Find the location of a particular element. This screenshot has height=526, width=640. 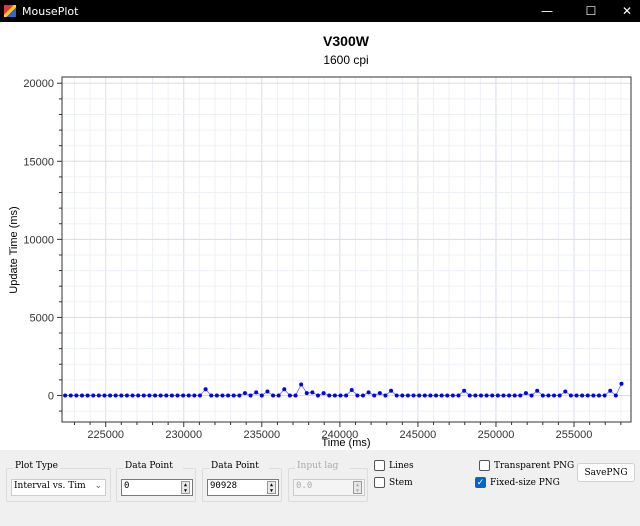

plot-type-select: Interval vs. Tim ⌄ is located at coordinates (58, 487).